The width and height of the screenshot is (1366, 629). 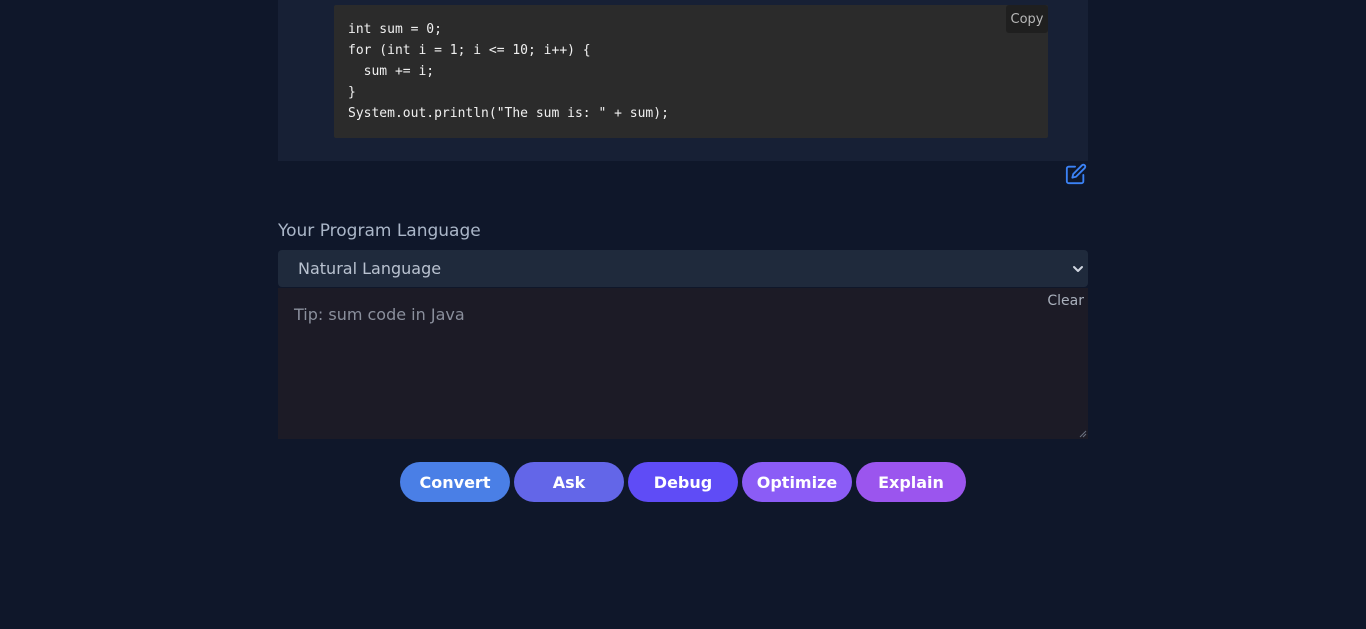 I want to click on ask-button: Ask, so click(x=569, y=482).